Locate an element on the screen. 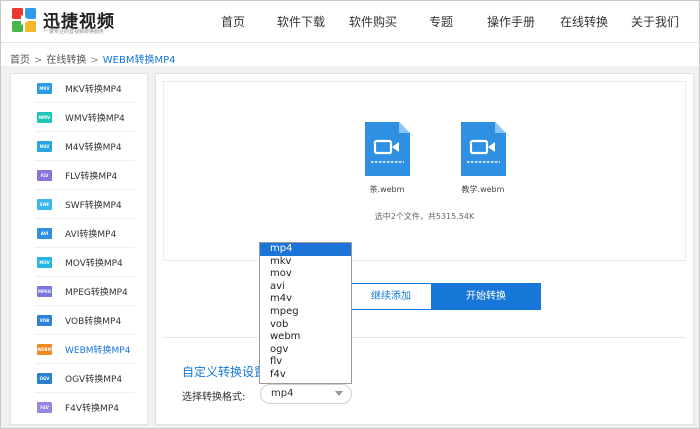 This screenshot has height=429, width=700. format-option-vob: vob is located at coordinates (305, 325).